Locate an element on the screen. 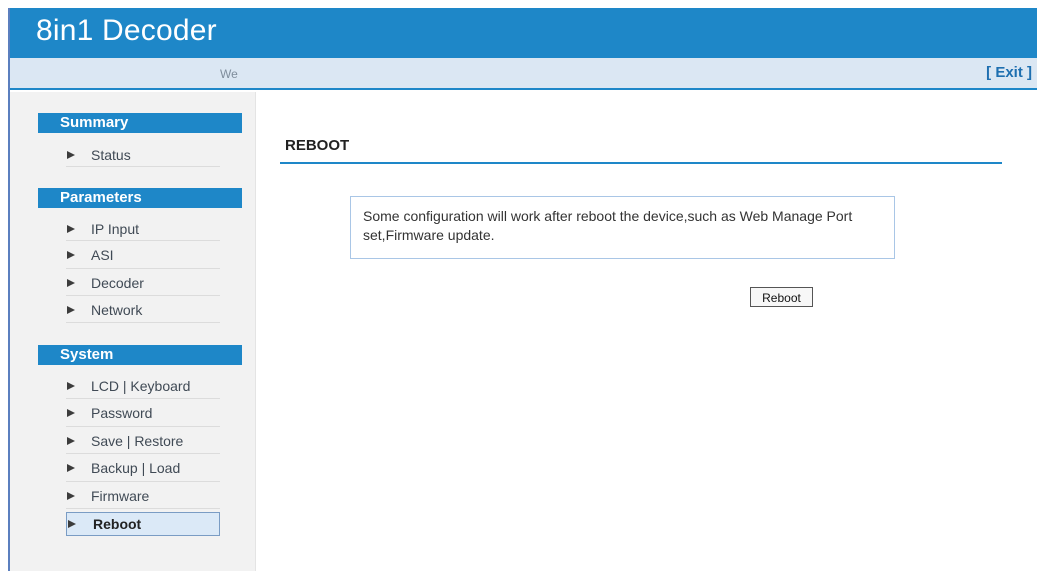 The image size is (1037, 571). app-title: 8in1 Decoder is located at coordinates (126, 30).